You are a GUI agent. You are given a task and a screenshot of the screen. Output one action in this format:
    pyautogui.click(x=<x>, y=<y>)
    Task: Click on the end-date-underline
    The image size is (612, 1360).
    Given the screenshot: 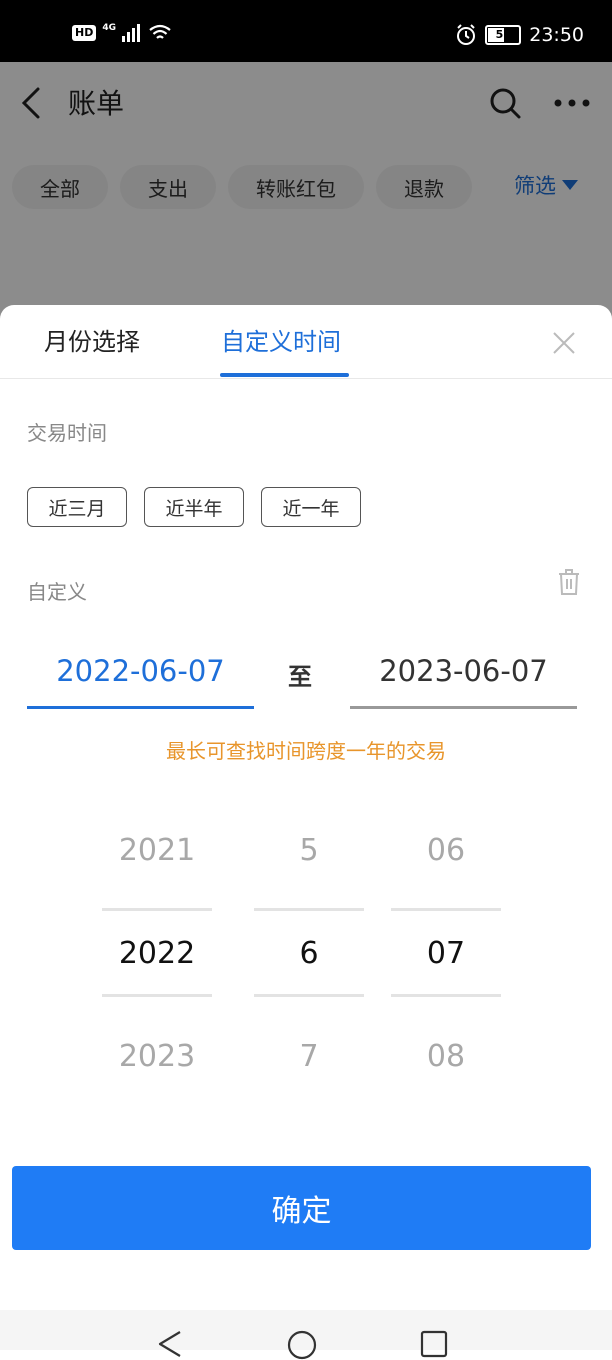 What is the action you would take?
    pyautogui.click(x=463, y=707)
    